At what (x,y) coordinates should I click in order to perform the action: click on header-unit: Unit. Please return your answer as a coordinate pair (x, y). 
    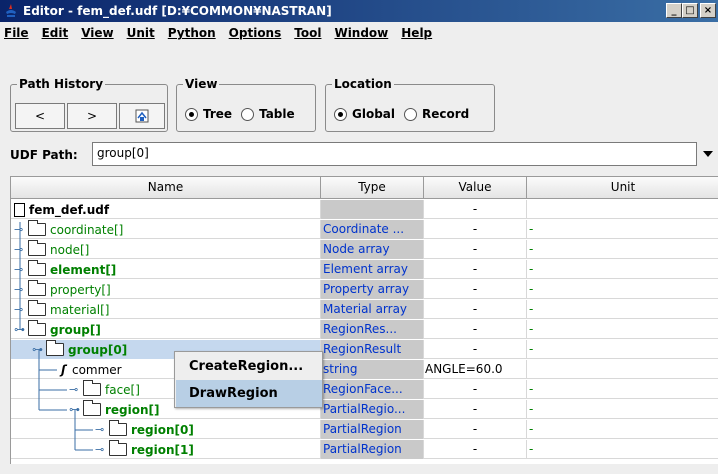
    Looking at the image, I should click on (622, 188).